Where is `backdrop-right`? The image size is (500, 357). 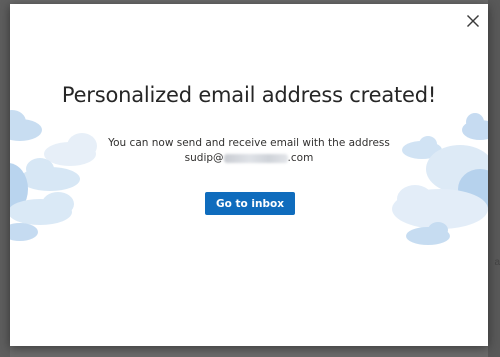
backdrop-right is located at coordinates (494, 178).